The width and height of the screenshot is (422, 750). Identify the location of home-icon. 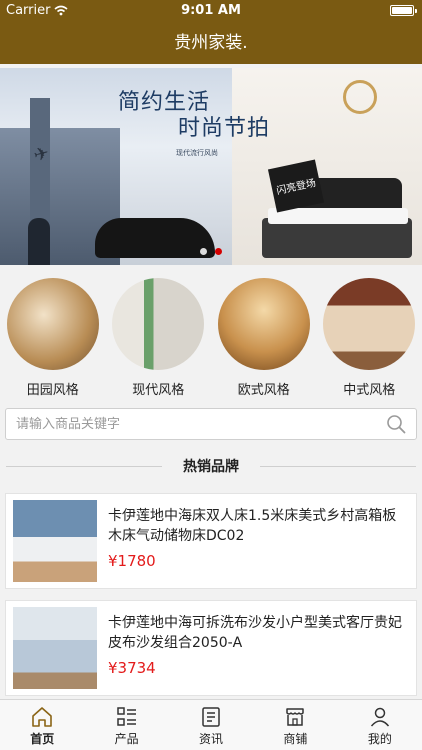
(42, 717).